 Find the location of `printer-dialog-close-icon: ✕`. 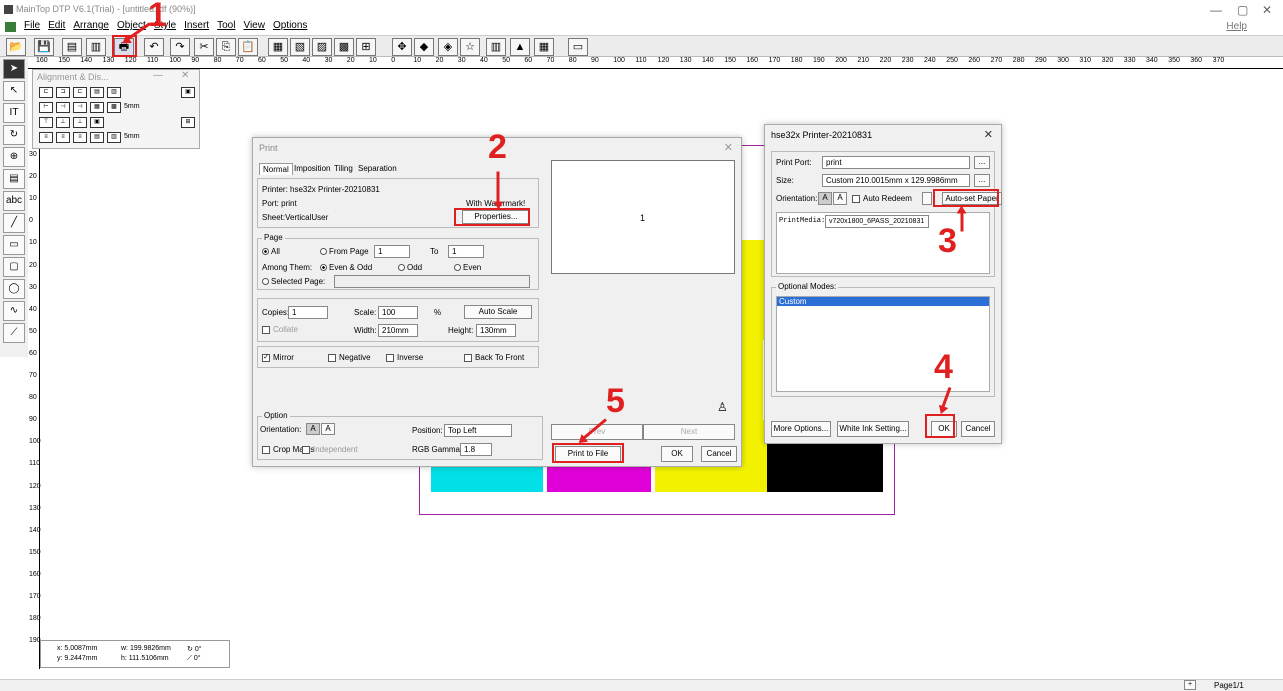

printer-dialog-close-icon: ✕ is located at coordinates (988, 134).